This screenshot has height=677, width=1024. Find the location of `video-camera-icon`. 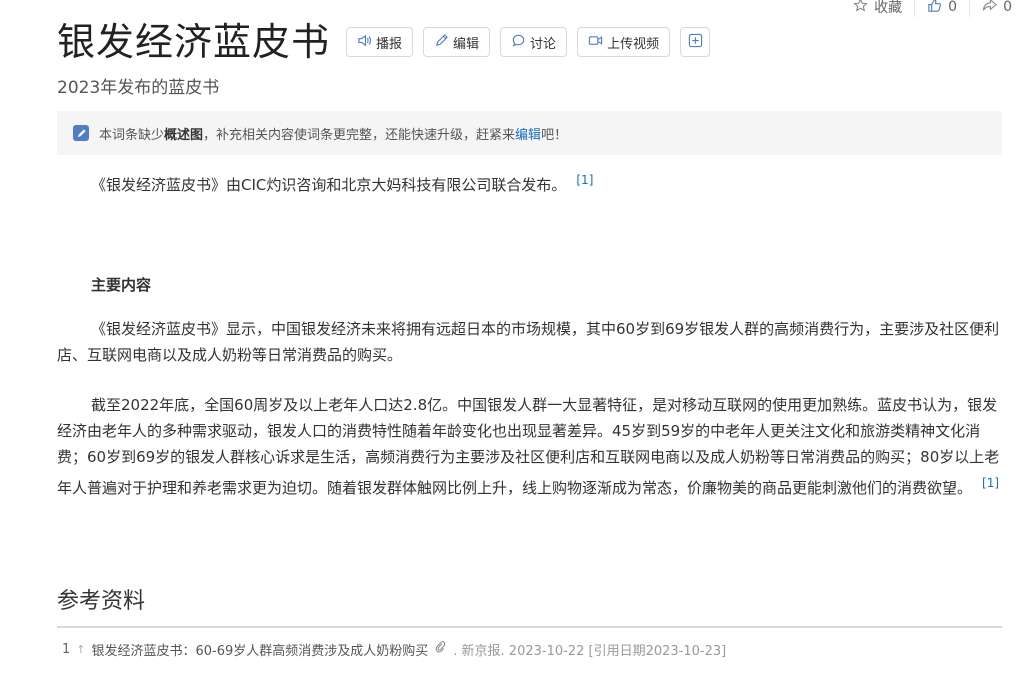

video-camera-icon is located at coordinates (597, 42).